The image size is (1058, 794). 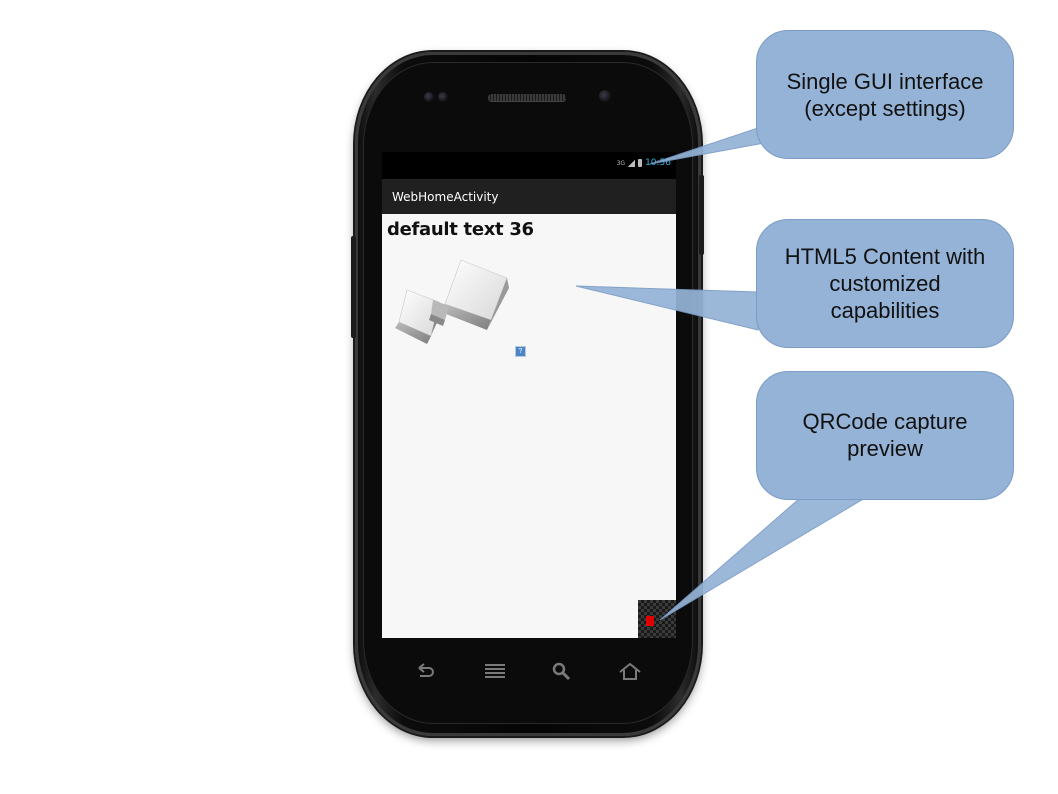 I want to click on html5-webview: default text 36 ?, so click(x=529, y=426).